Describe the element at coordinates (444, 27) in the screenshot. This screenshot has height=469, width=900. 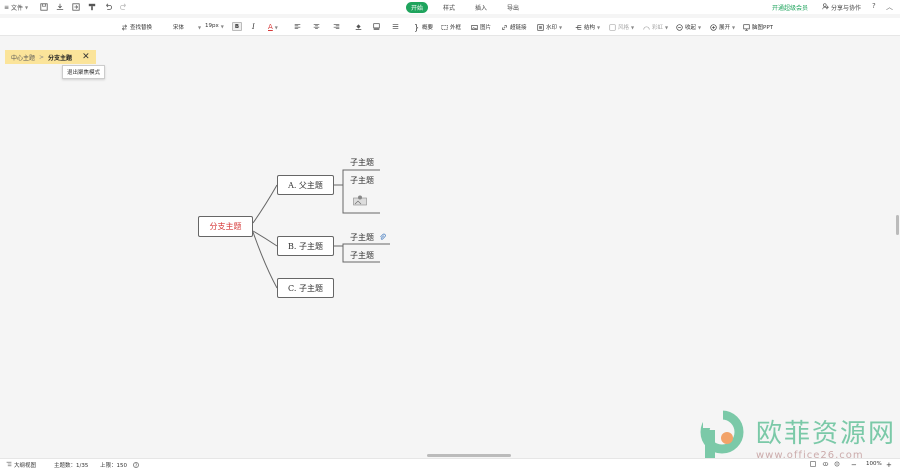
I see `frame-icon` at that location.